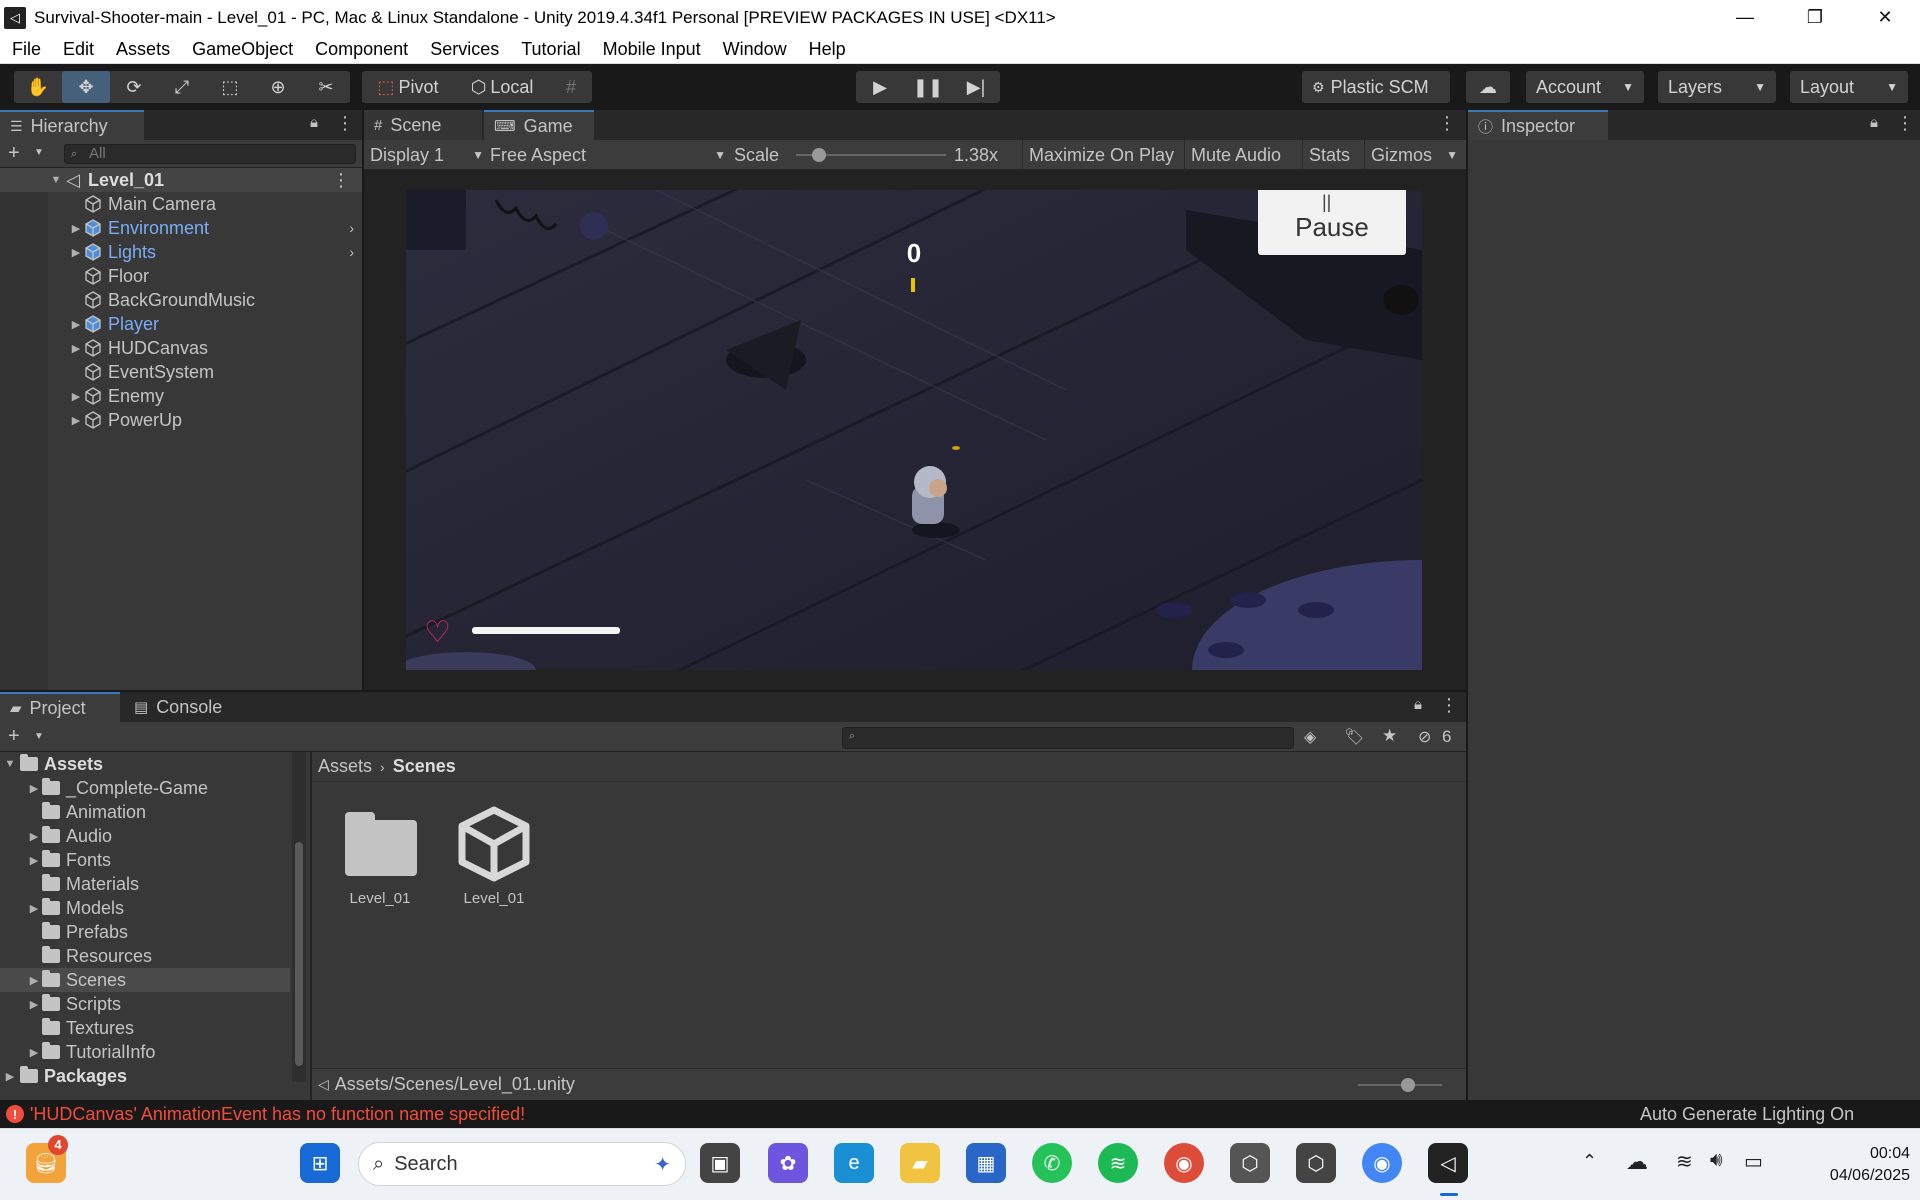  Describe the element at coordinates (1310, 737) in the screenshot. I see `filter-by-type-icon: ◈` at that location.